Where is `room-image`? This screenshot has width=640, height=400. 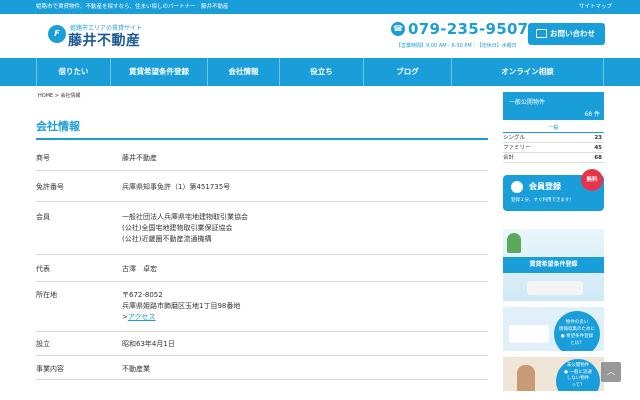 room-image is located at coordinates (529, 334).